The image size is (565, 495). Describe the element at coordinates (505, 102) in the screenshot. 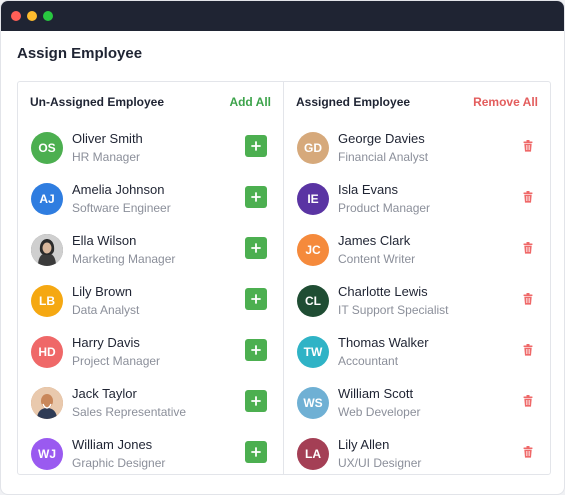

I see `remove-all-button: Remove All` at that location.